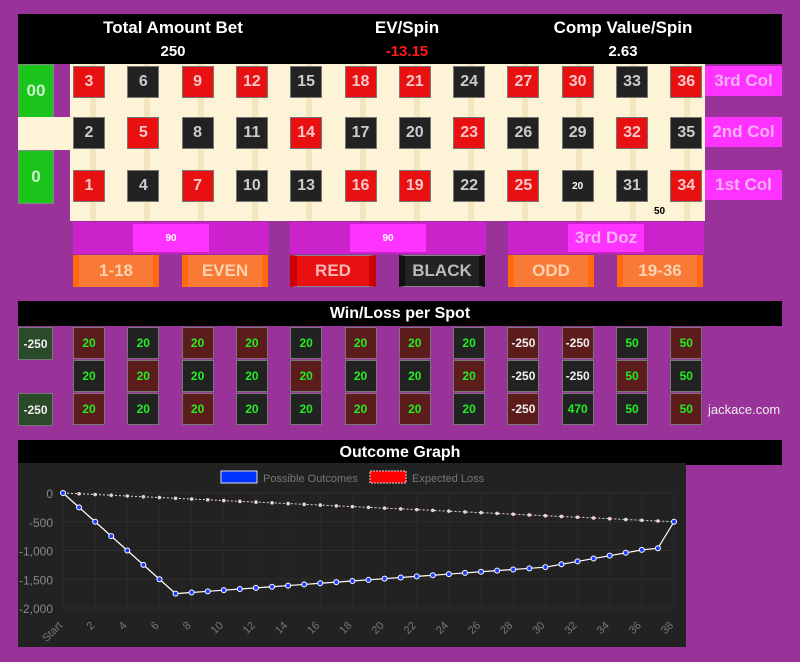 Image resolution: width=800 pixels, height=662 pixels. Describe the element at coordinates (143, 82) in the screenshot. I see `number-6: 6` at that location.